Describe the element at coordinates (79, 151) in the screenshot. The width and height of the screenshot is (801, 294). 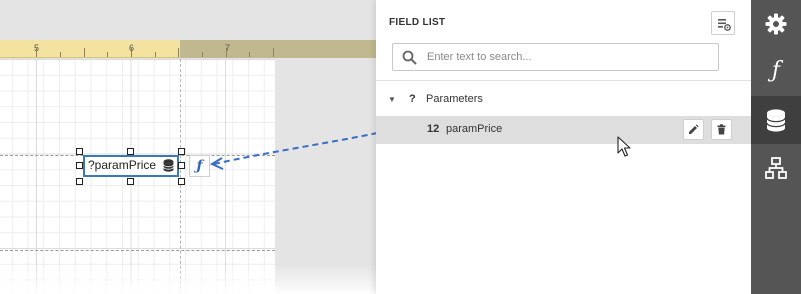
I see `resize-handle-top-left` at that location.